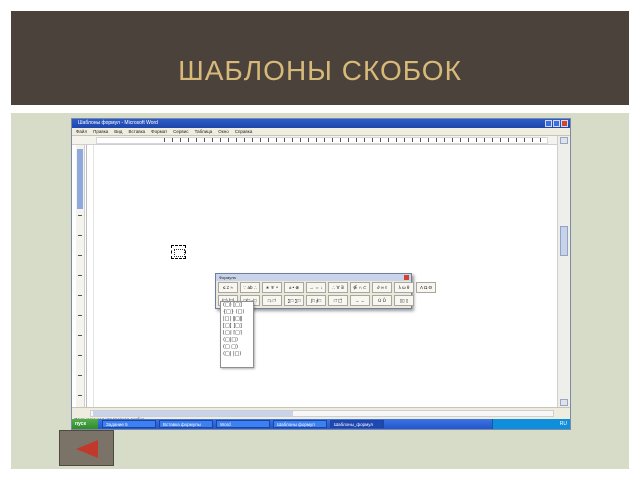 This screenshot has width=640, height=480. What do you see at coordinates (237, 347) in the screenshot?
I see `bracket-option: (□ □)` at bounding box center [237, 347].